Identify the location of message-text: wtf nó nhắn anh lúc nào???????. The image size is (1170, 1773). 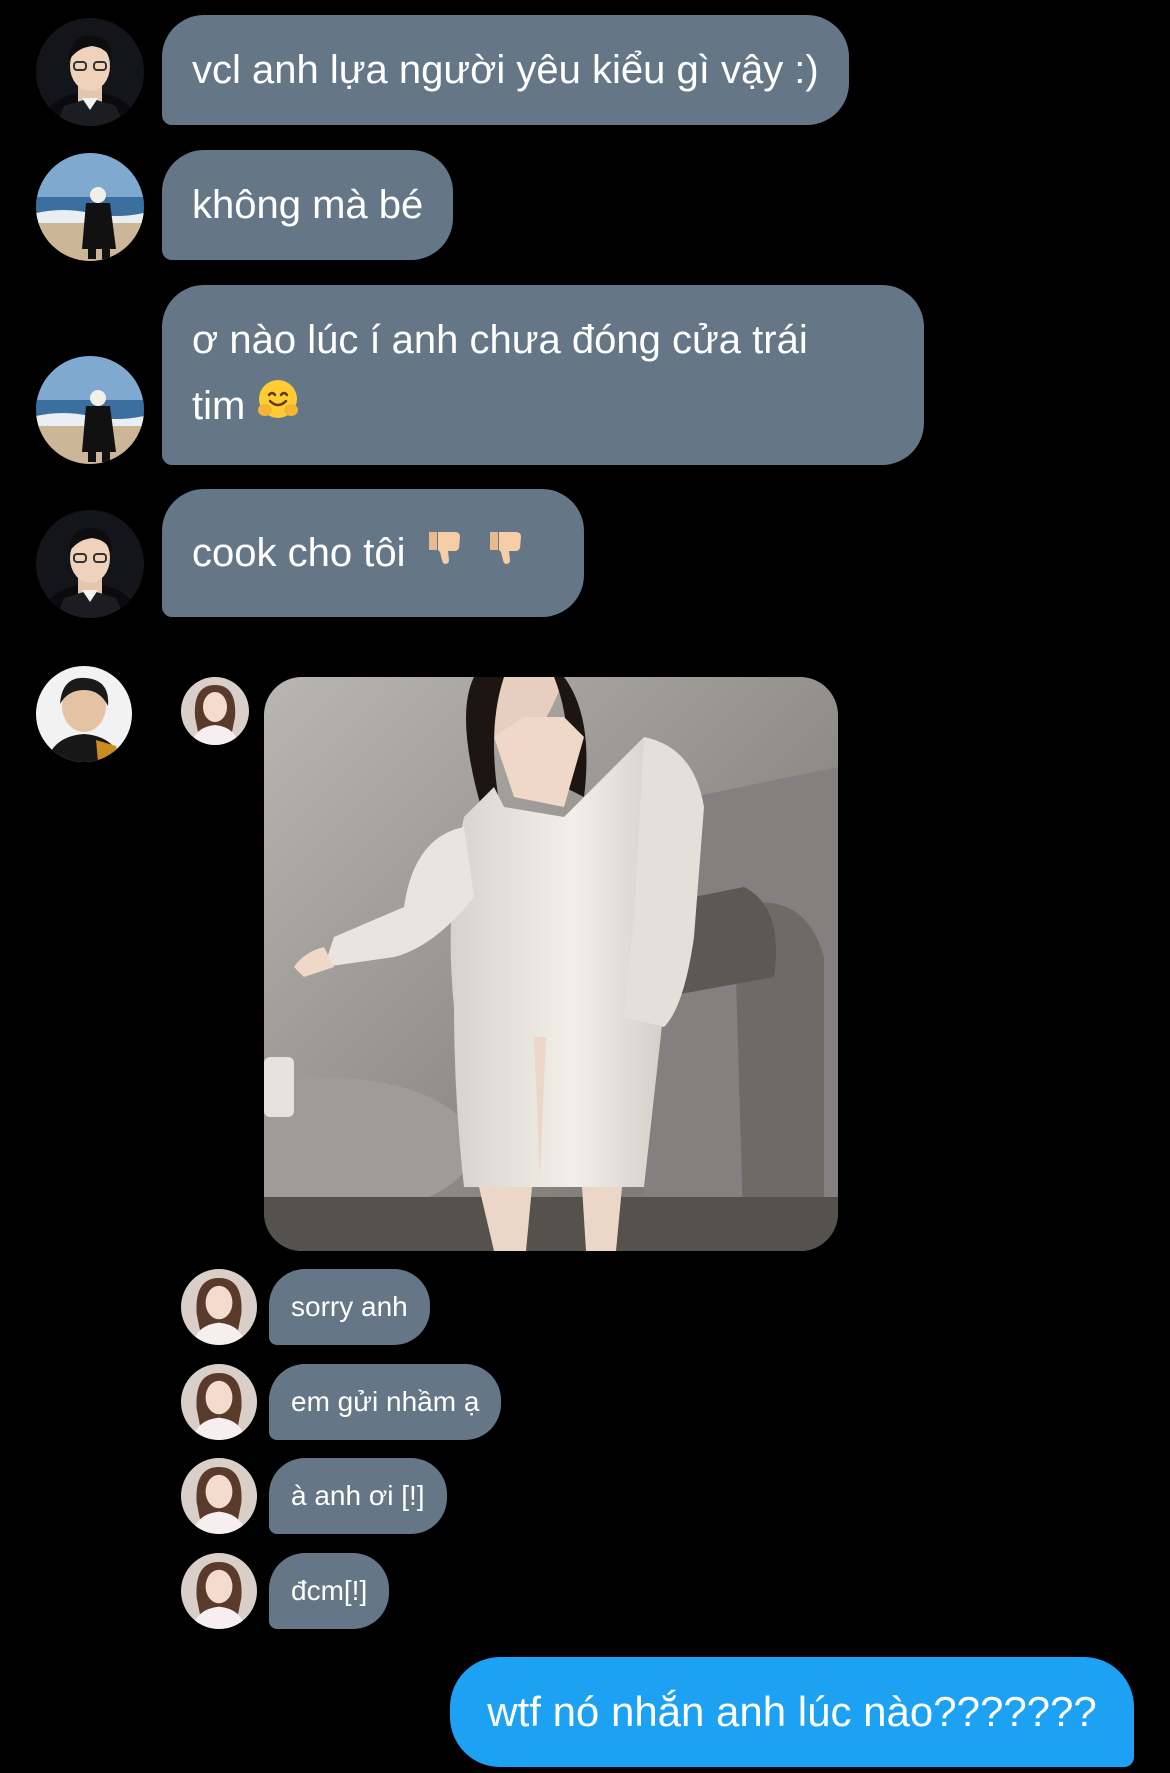
(792, 1711).